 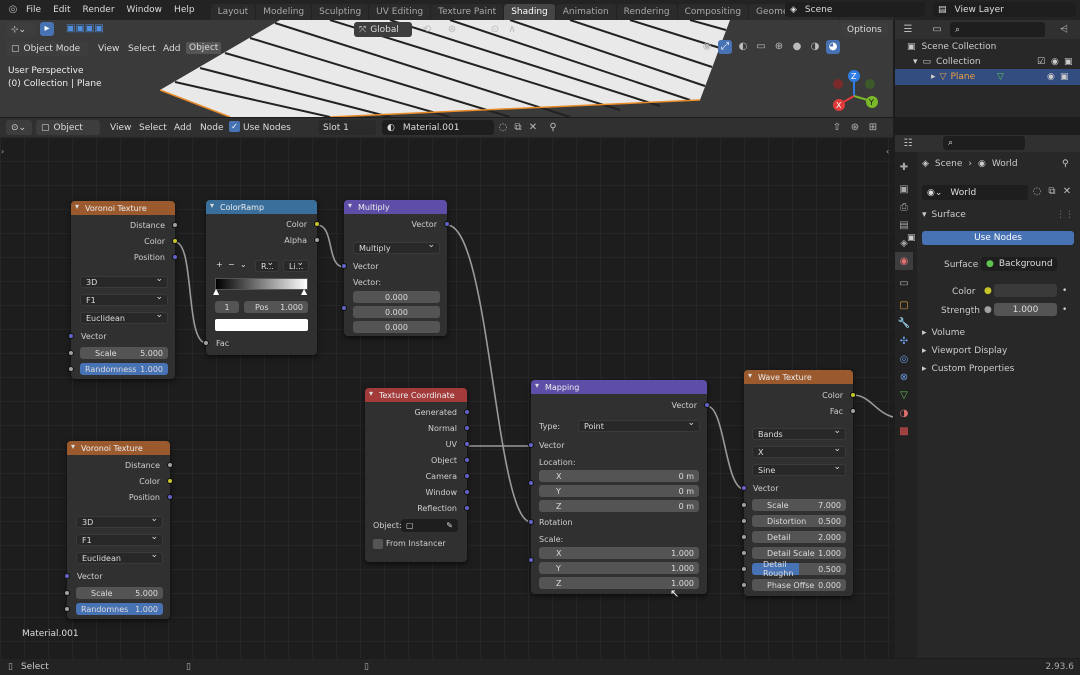 I want to click on camera-icon: ▣, so click(x=1064, y=77).